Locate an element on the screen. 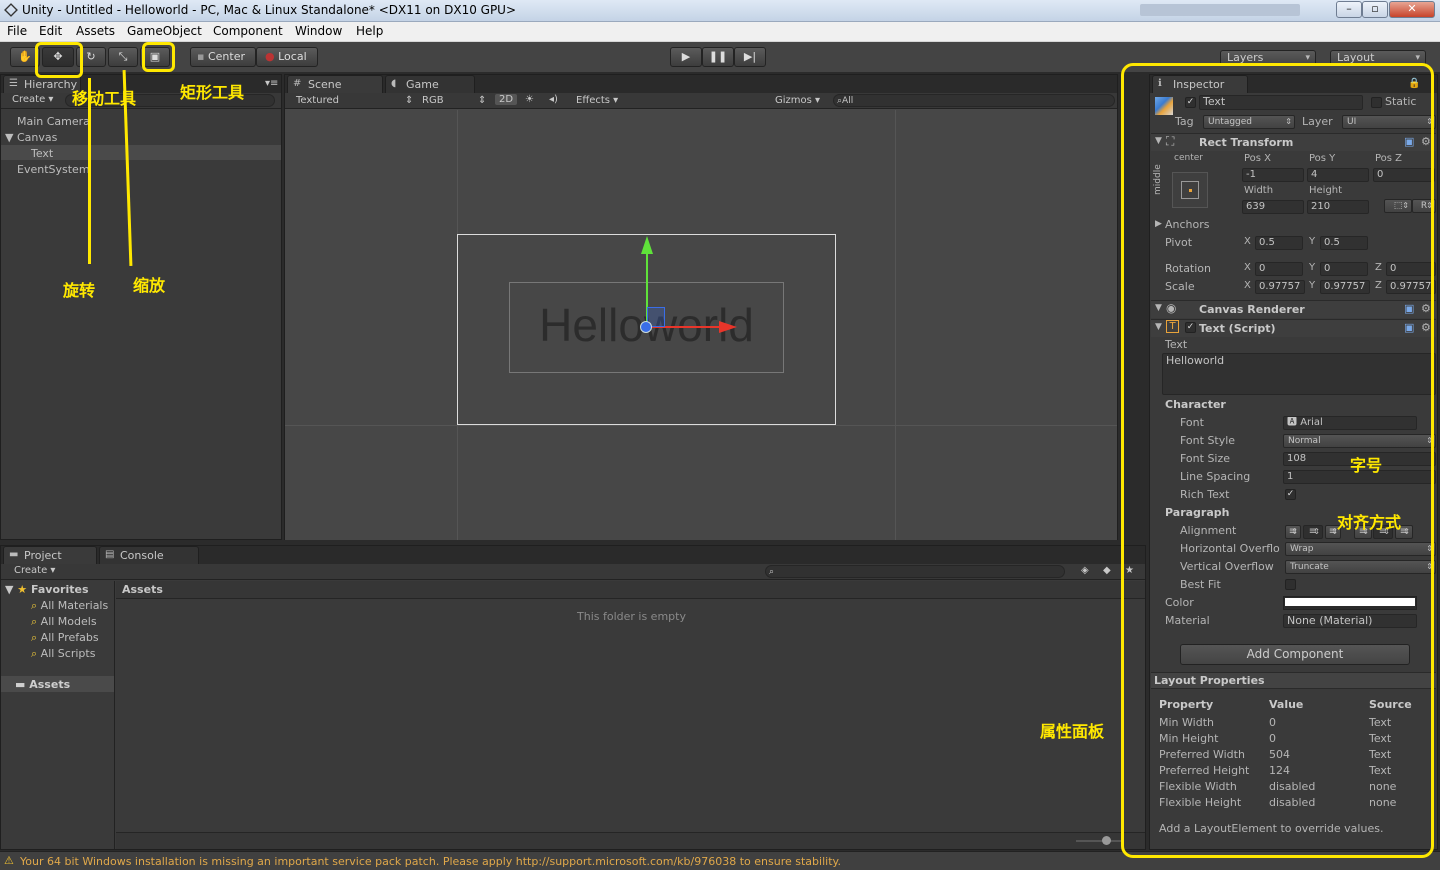  zoom-slider is located at coordinates (1099, 841).